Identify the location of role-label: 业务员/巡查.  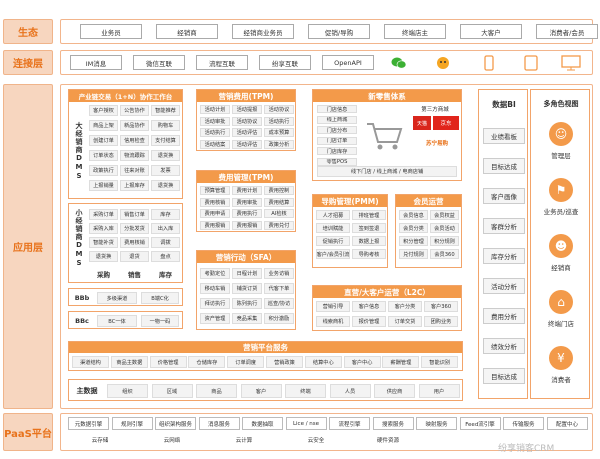
(561, 212).